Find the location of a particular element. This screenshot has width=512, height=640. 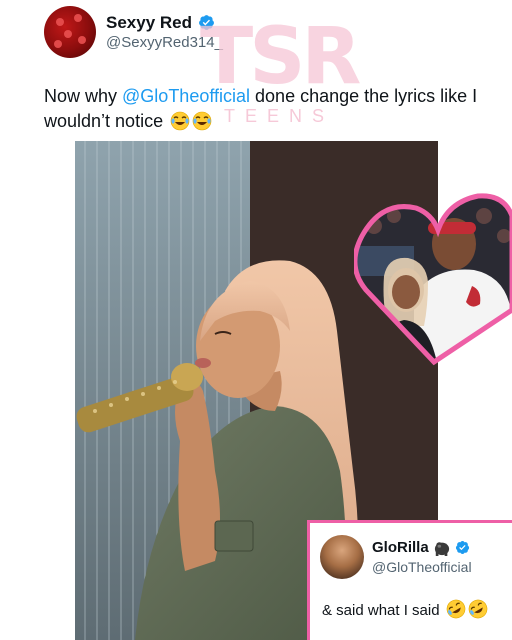

quote-handle: @GloTheofficial is located at coordinates (422, 567).